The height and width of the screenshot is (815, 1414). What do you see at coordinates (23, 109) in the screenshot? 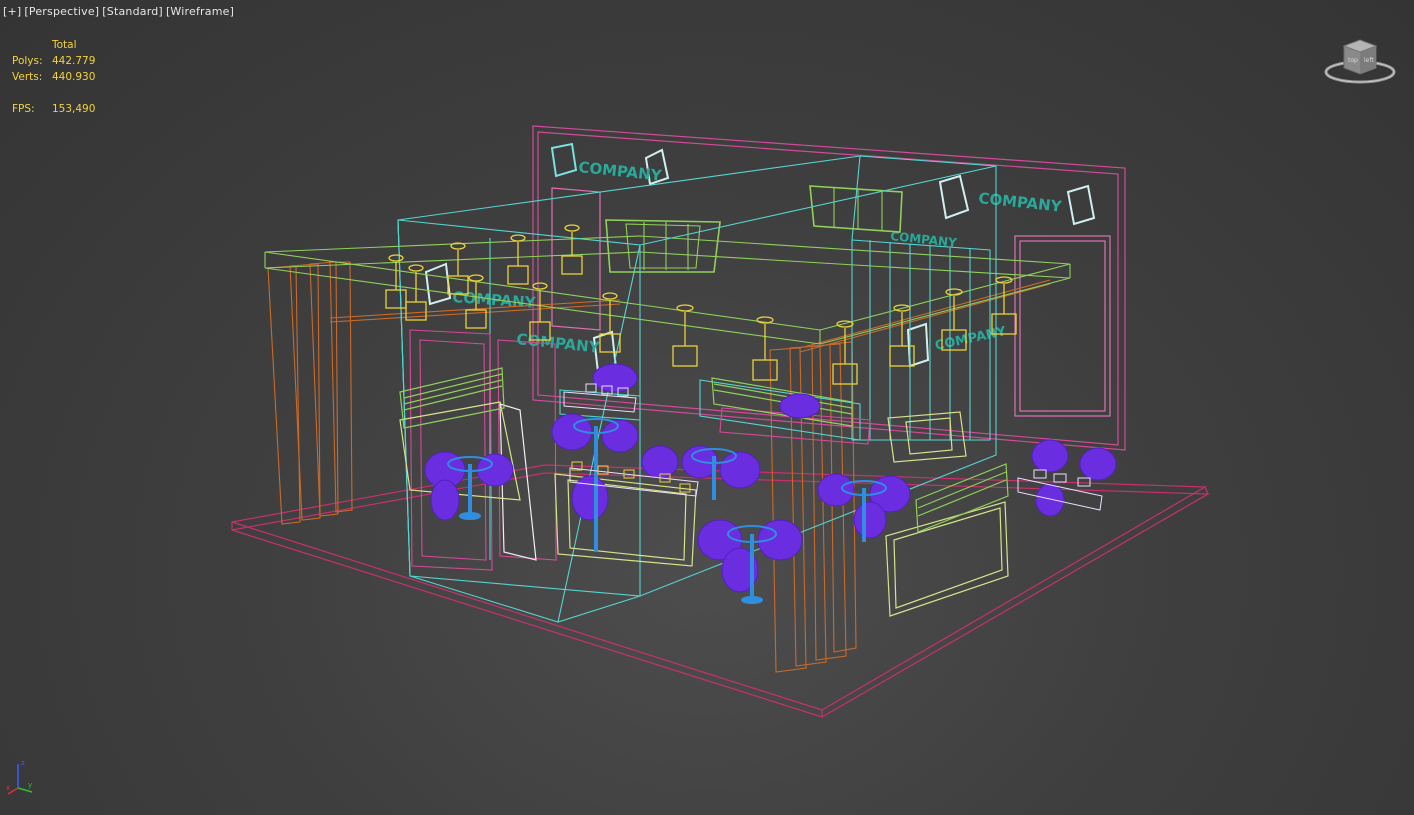
I see `fps-label: FPS:` at bounding box center [23, 109].